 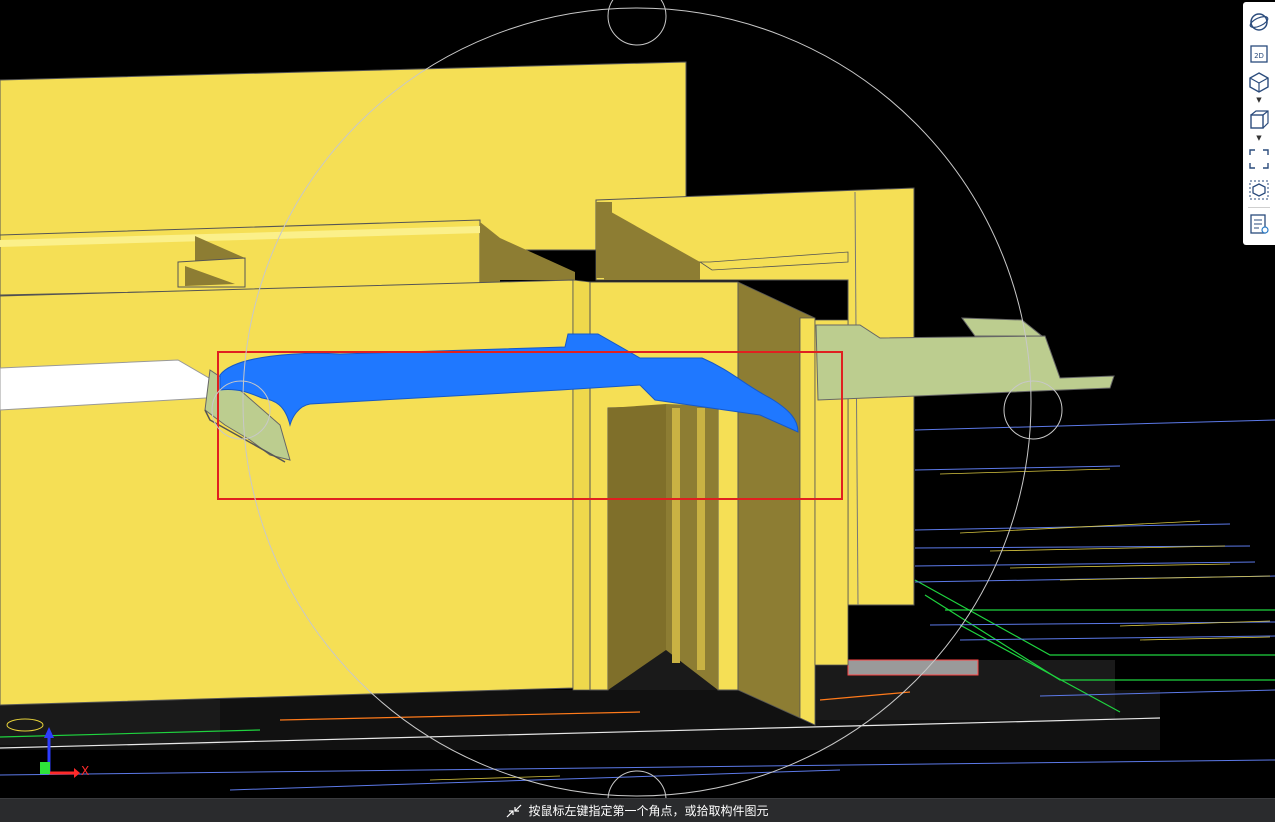 I want to click on orbit-icon, so click(x=1259, y=22).